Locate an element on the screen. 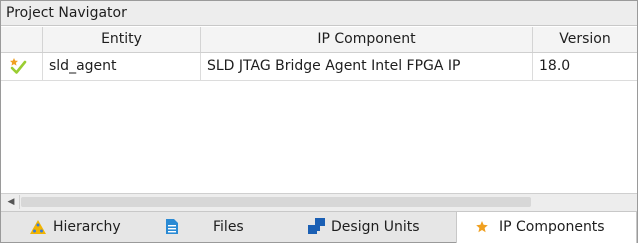 Image resolution: width=638 pixels, height=243 pixels. tab-files-label: Files is located at coordinates (228, 227).